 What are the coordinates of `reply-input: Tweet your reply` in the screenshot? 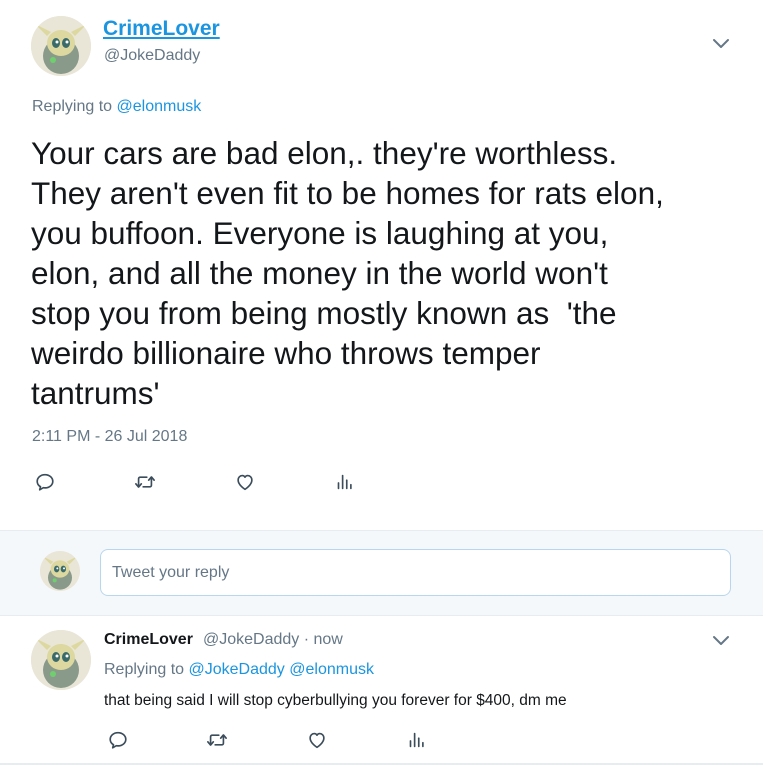 It's located at (415, 572).